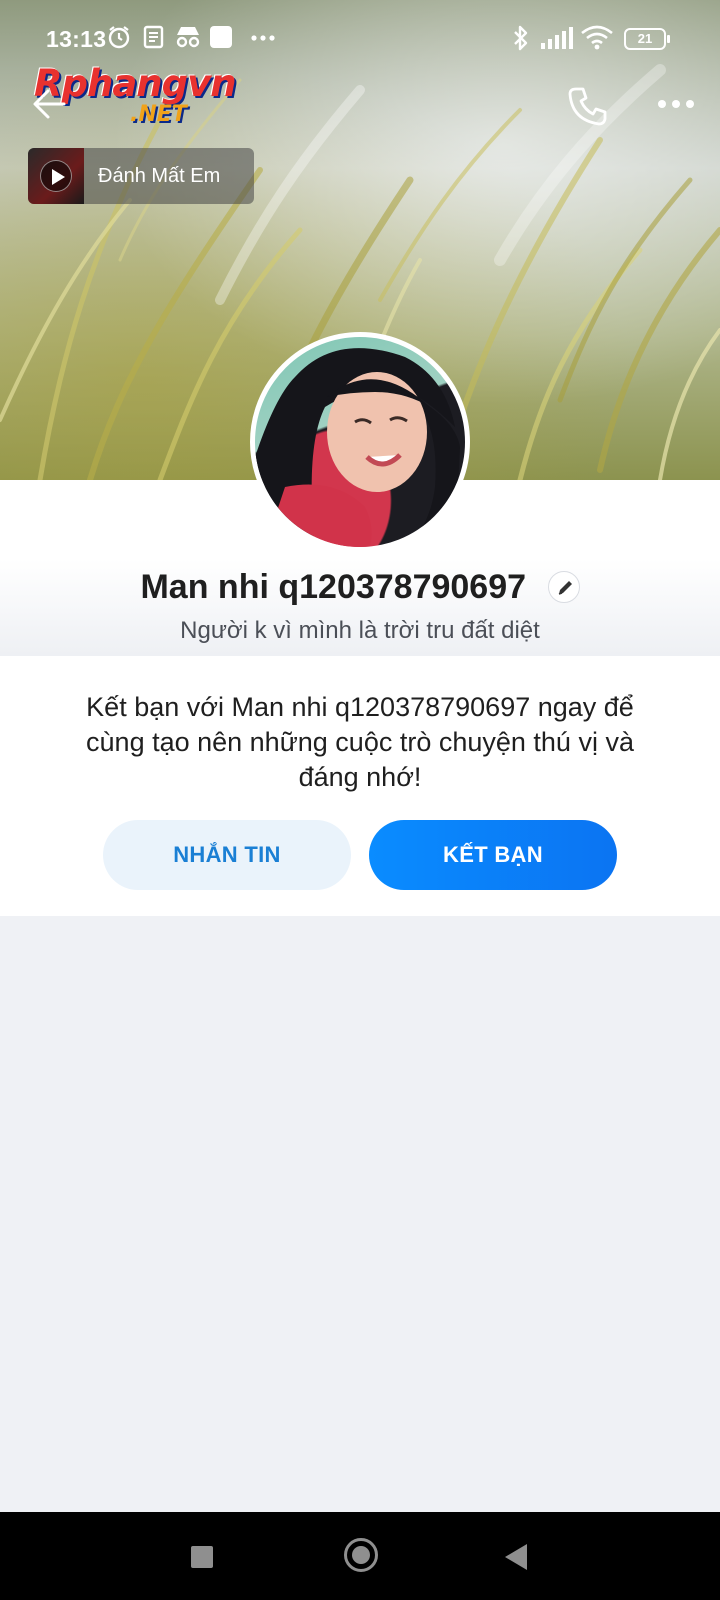 This screenshot has width=720, height=1600. I want to click on pencil-glyph, so click(565, 588).